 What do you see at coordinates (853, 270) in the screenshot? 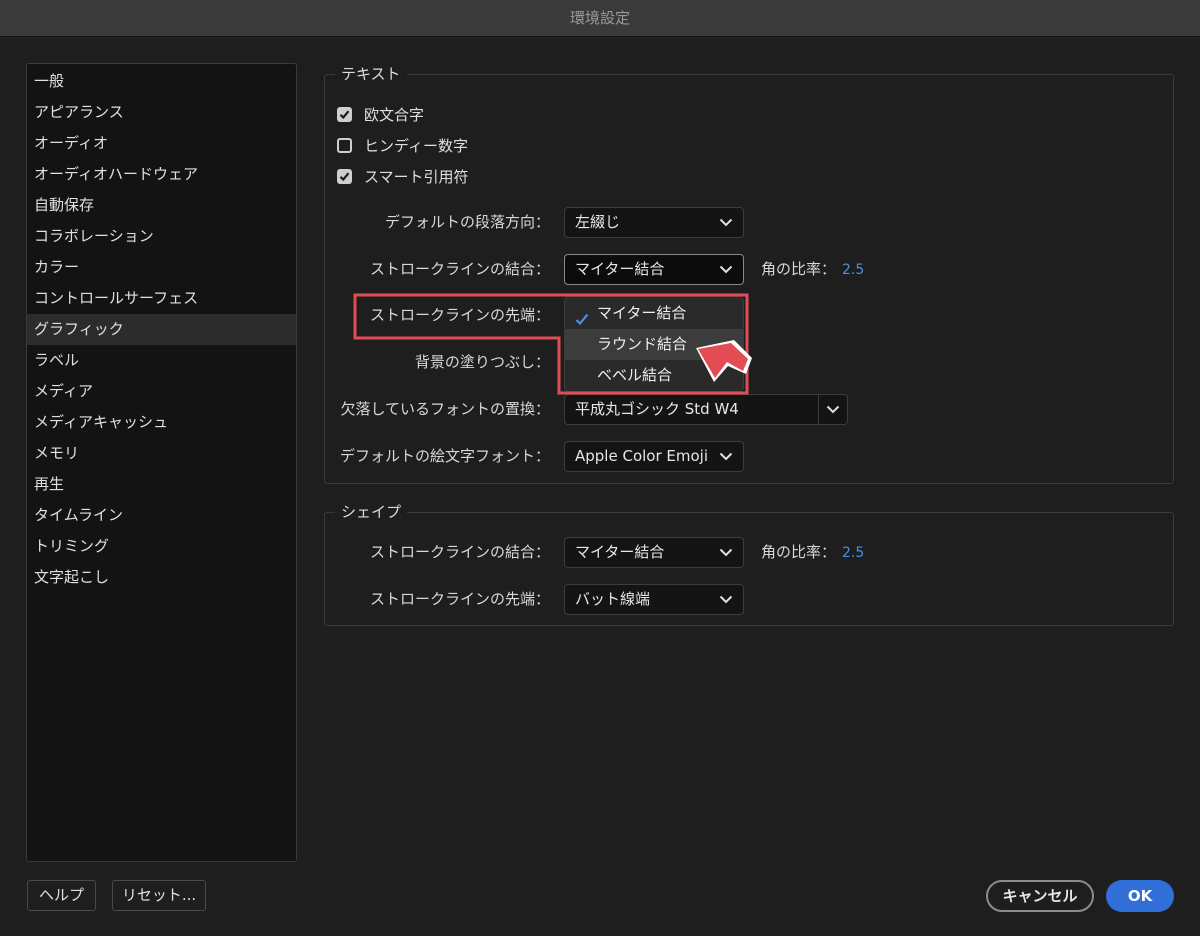
I see `miter-ratio-value: 2.5` at bounding box center [853, 270].